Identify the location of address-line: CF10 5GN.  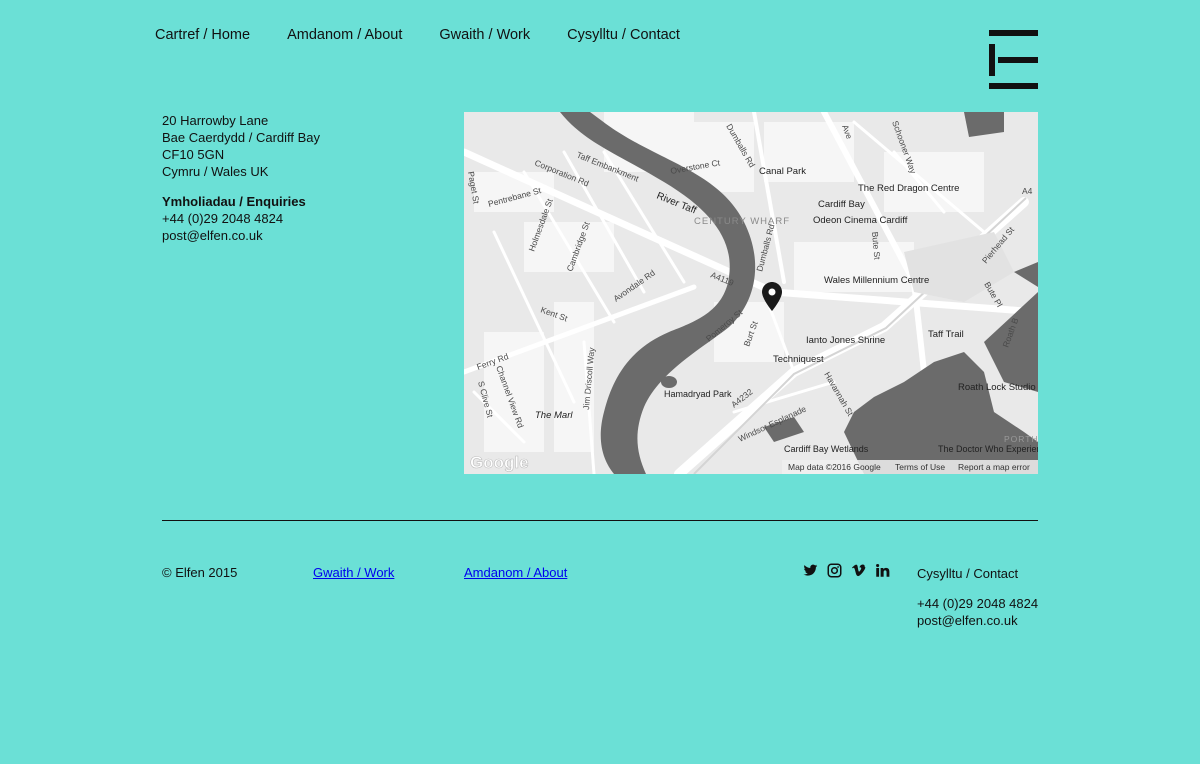
(193, 154).